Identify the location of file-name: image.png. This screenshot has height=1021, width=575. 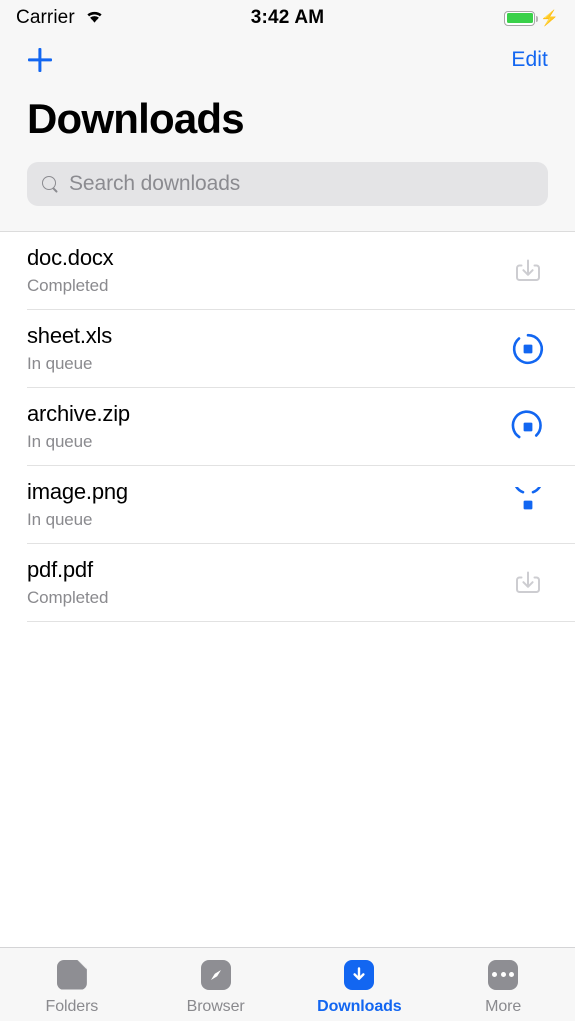
(77, 491).